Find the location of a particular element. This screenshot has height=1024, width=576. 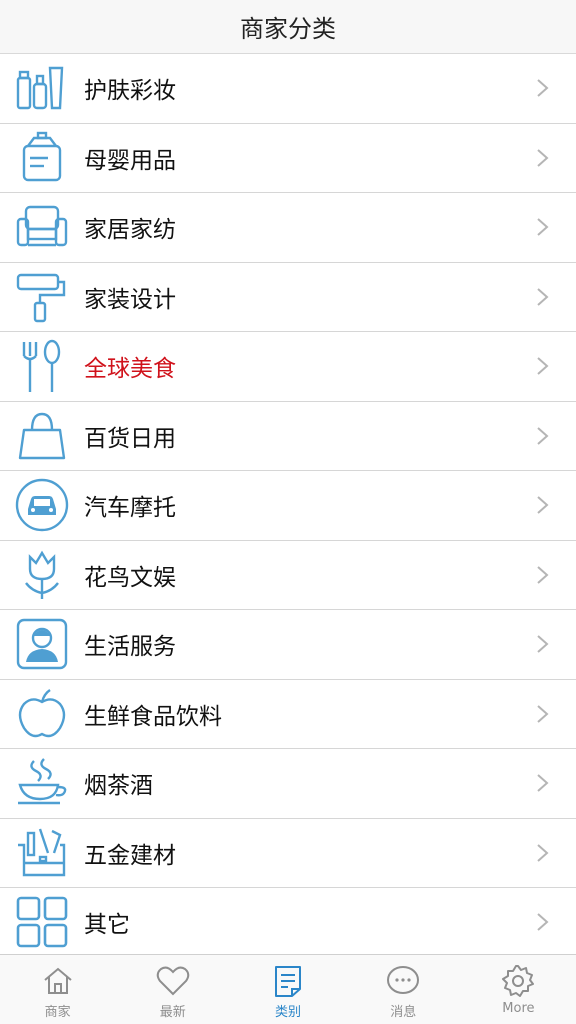

category-row-hardware: 五金建材 is located at coordinates (288, 853).